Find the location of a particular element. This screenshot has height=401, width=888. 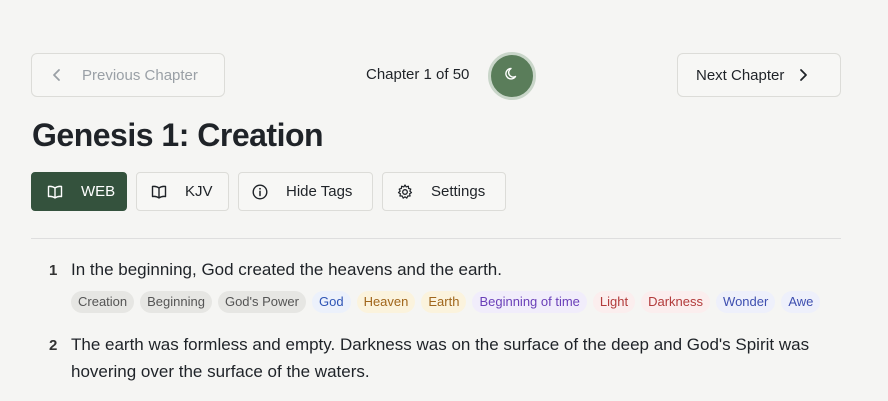

previous-chapter-label: Previous Chapter is located at coordinates (140, 75).